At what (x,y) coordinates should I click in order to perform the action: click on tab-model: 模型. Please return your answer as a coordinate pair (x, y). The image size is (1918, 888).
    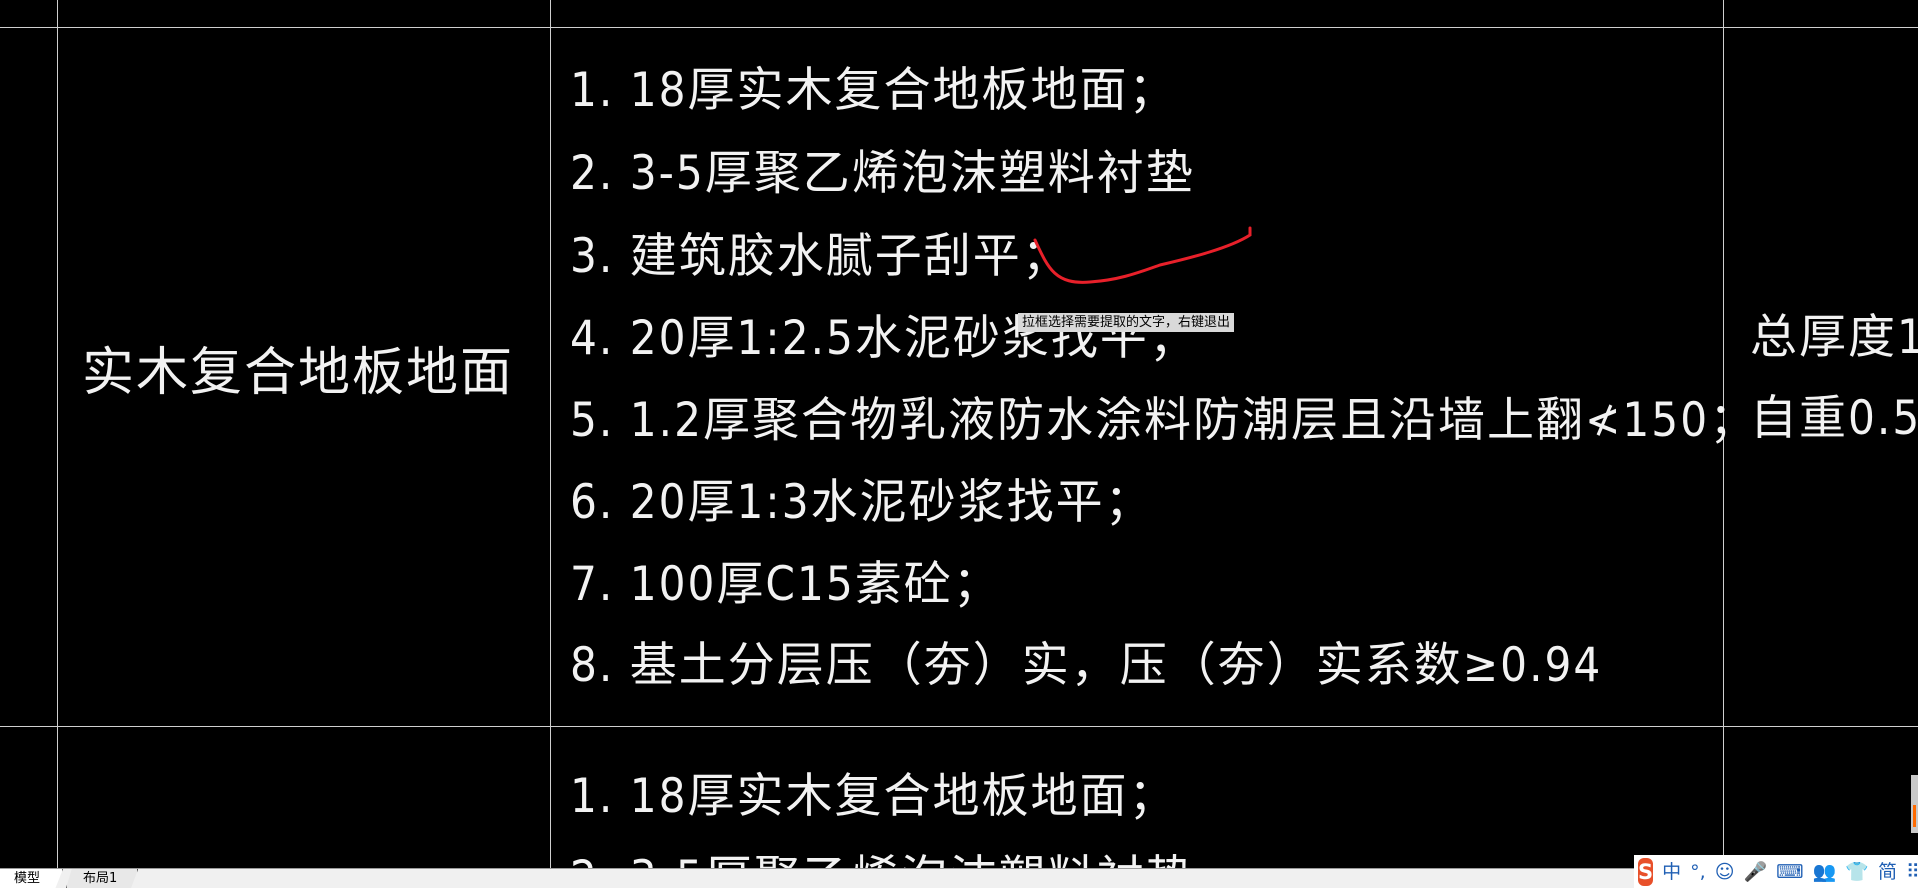
    Looking at the image, I should click on (32, 878).